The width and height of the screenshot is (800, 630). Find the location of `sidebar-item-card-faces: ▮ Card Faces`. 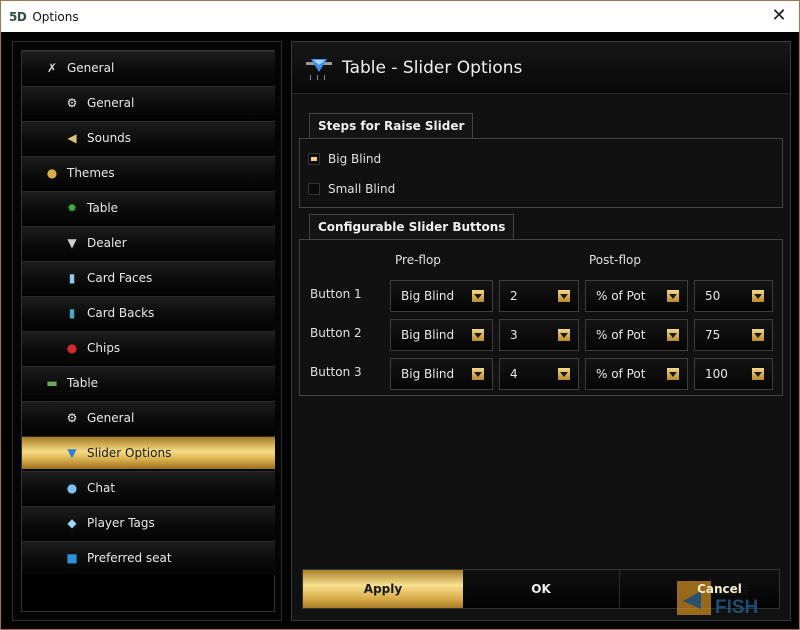

sidebar-item-card-faces: ▮ Card Faces is located at coordinates (148, 278).